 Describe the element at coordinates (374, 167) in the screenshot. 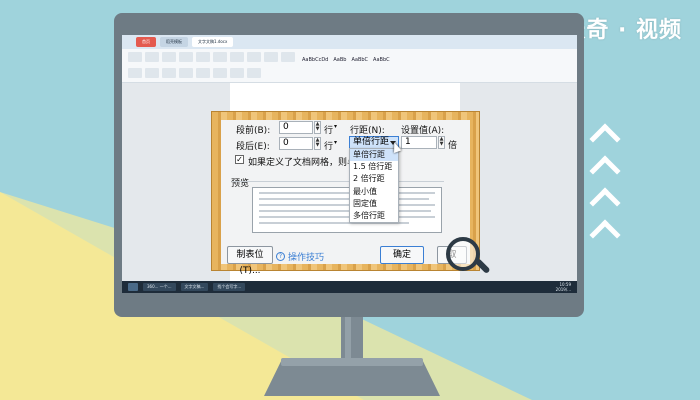

I see `line-spacing-option: 1.5 倍行距` at that location.